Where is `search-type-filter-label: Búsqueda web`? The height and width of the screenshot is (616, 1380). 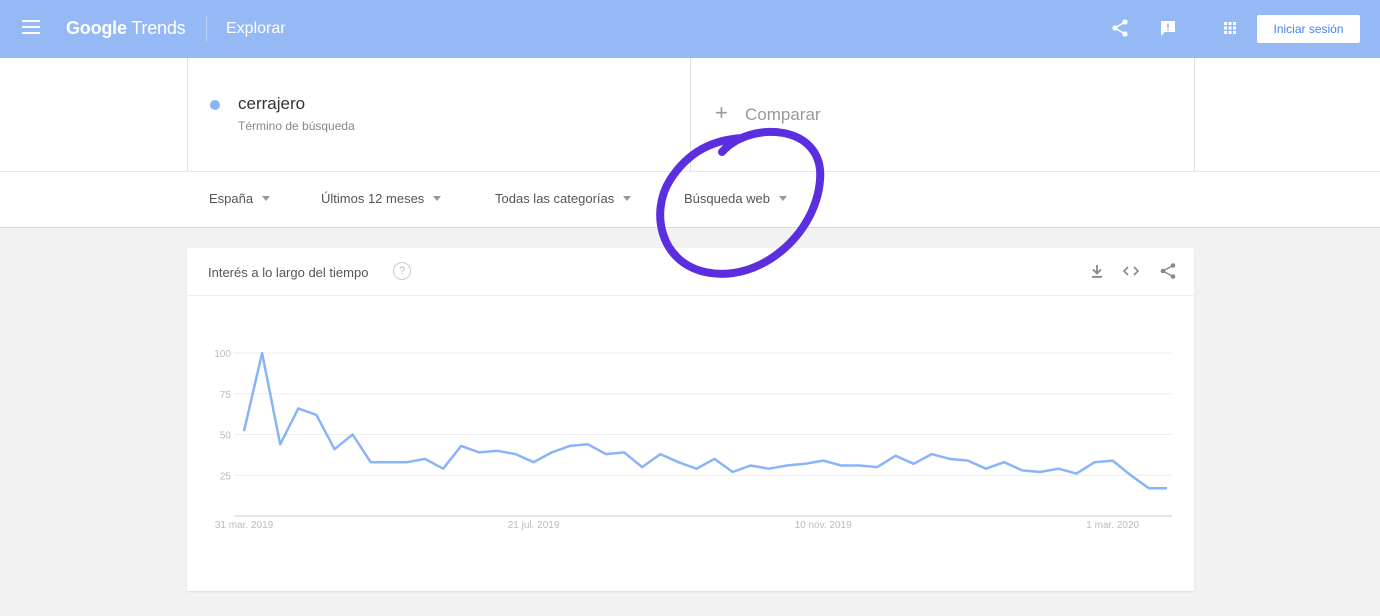 search-type-filter-label: Búsqueda web is located at coordinates (727, 198).